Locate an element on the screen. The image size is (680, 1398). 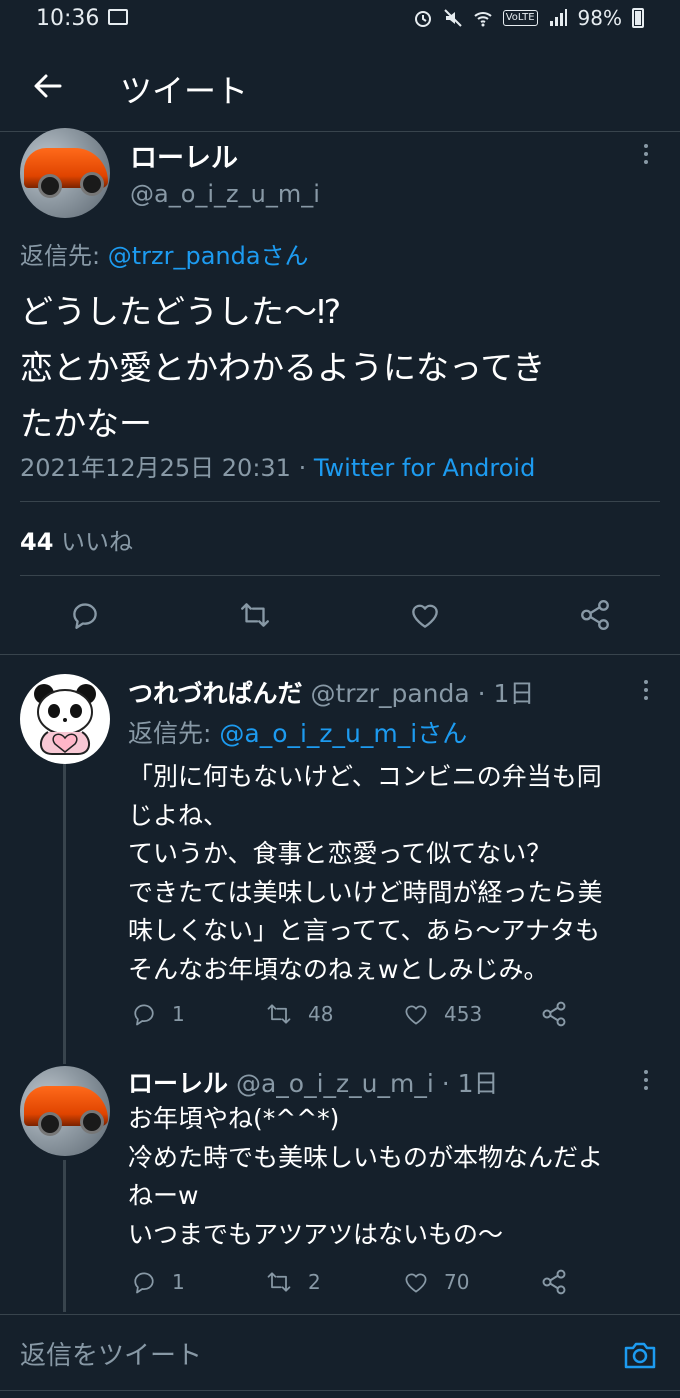
author-name: つれづれぱんだ is located at coordinates (215, 693).